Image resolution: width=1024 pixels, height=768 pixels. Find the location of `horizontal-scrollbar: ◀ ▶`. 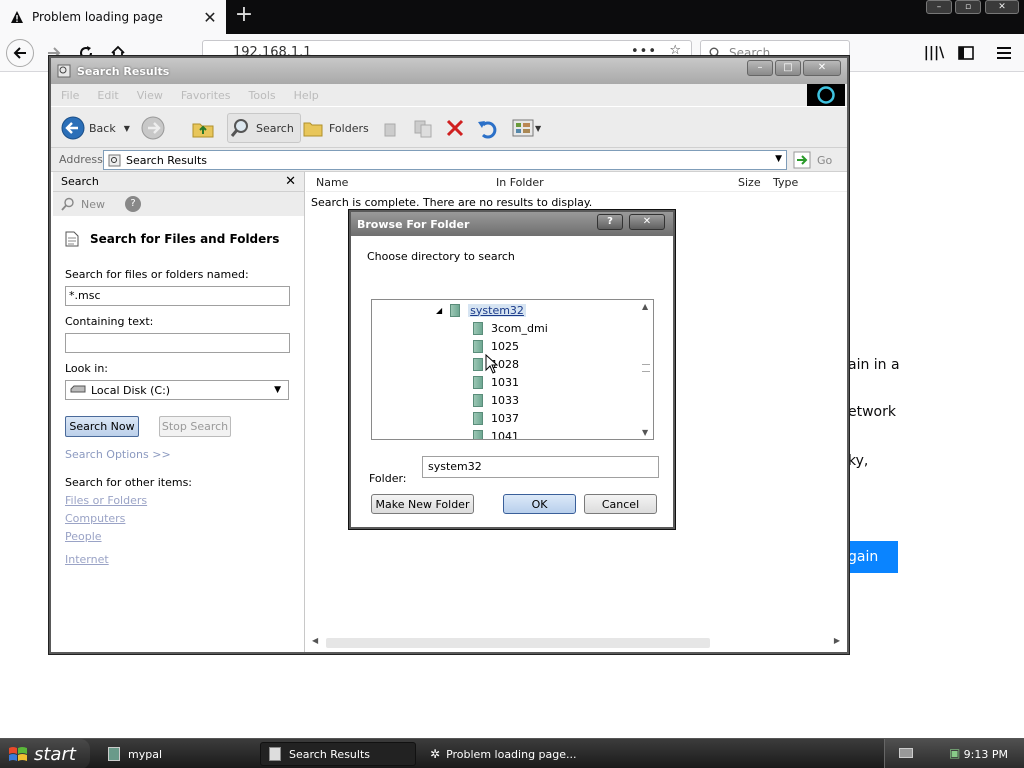

horizontal-scrollbar: ◀ ▶ is located at coordinates (576, 643).